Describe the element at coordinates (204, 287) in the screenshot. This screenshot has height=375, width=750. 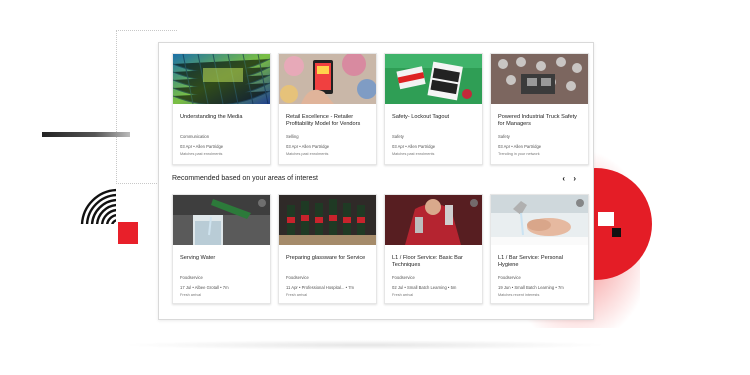
I see `course-meta: 17 Jul • Albee Grotall • 7m` at that location.